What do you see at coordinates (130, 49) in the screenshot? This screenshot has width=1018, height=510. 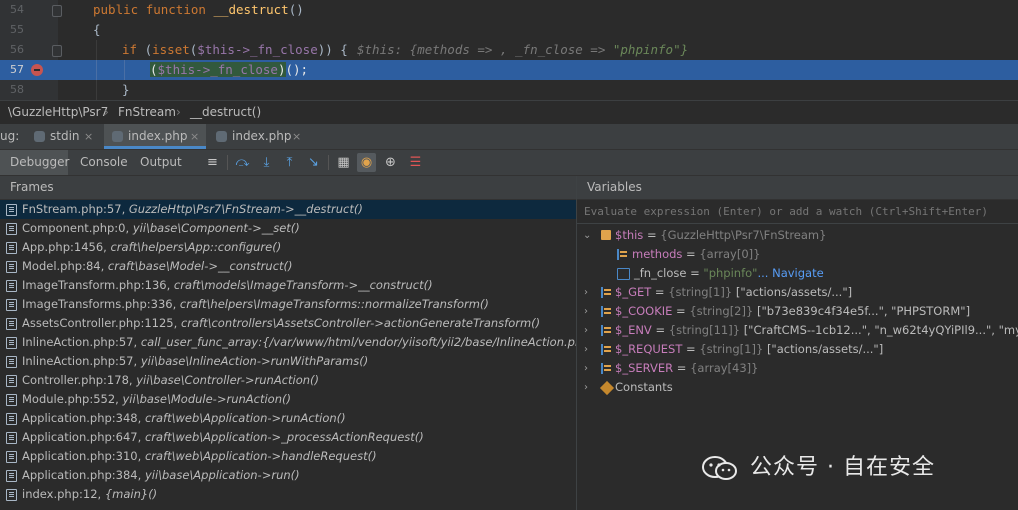 I see `keyword: if` at bounding box center [130, 49].